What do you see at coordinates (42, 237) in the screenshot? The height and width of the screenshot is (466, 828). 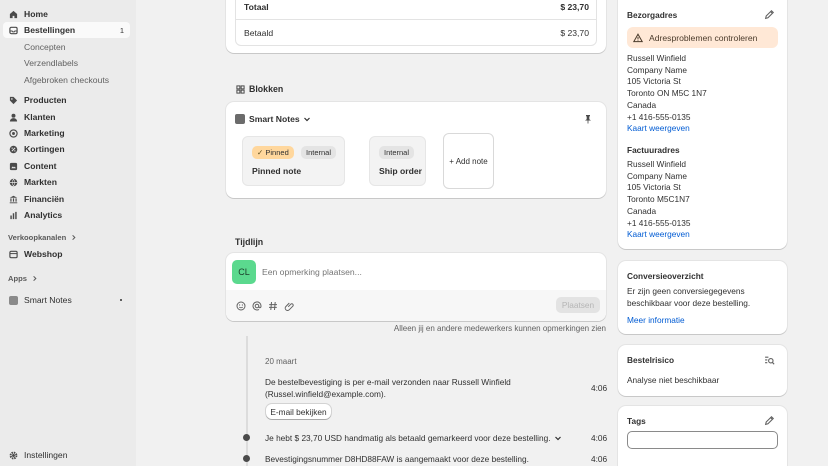 I see `sales-channels-heading: Verkoopkanalen` at bounding box center [42, 237].